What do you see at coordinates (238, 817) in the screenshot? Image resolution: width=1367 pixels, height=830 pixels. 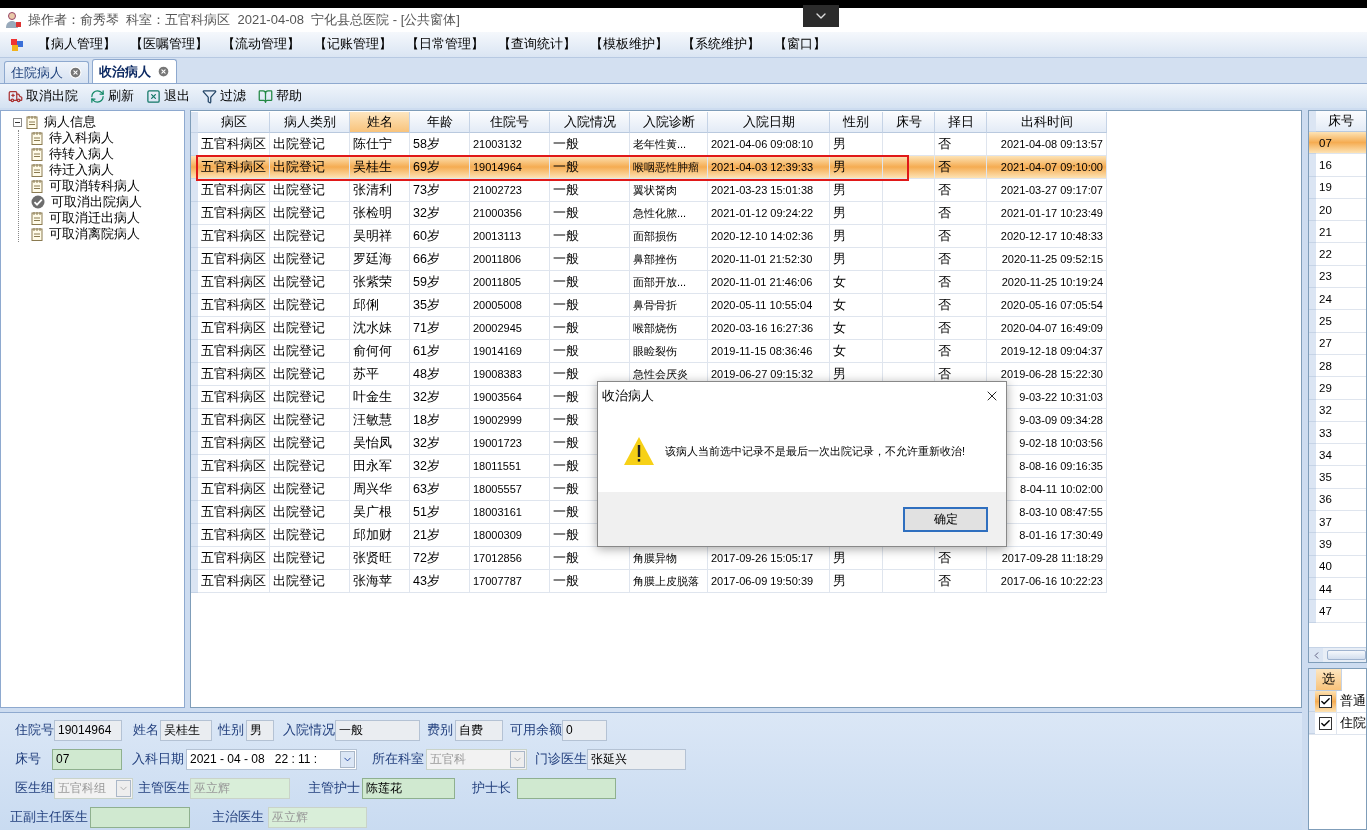 I see `field-label: 主治医生` at bounding box center [238, 817].